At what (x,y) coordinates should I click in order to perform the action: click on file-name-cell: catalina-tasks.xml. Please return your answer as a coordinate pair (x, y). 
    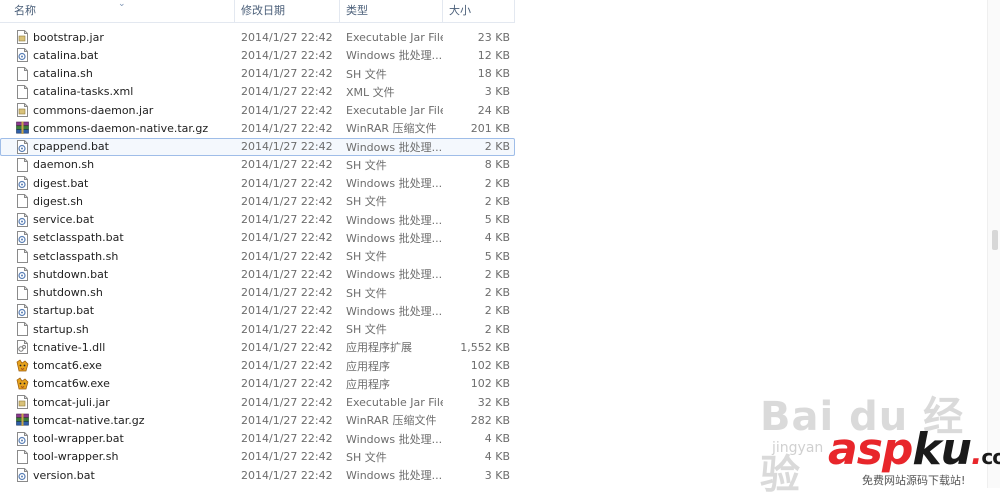
    Looking at the image, I should click on (117, 91).